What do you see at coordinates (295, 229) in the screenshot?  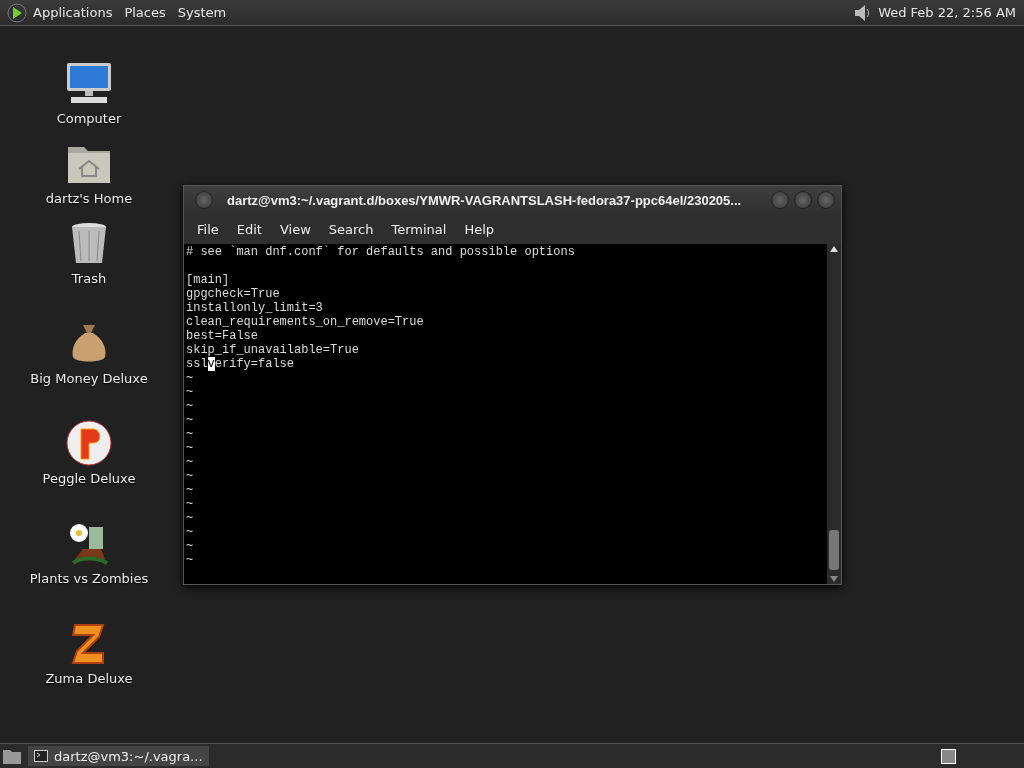 I see `menu-item: View` at bounding box center [295, 229].